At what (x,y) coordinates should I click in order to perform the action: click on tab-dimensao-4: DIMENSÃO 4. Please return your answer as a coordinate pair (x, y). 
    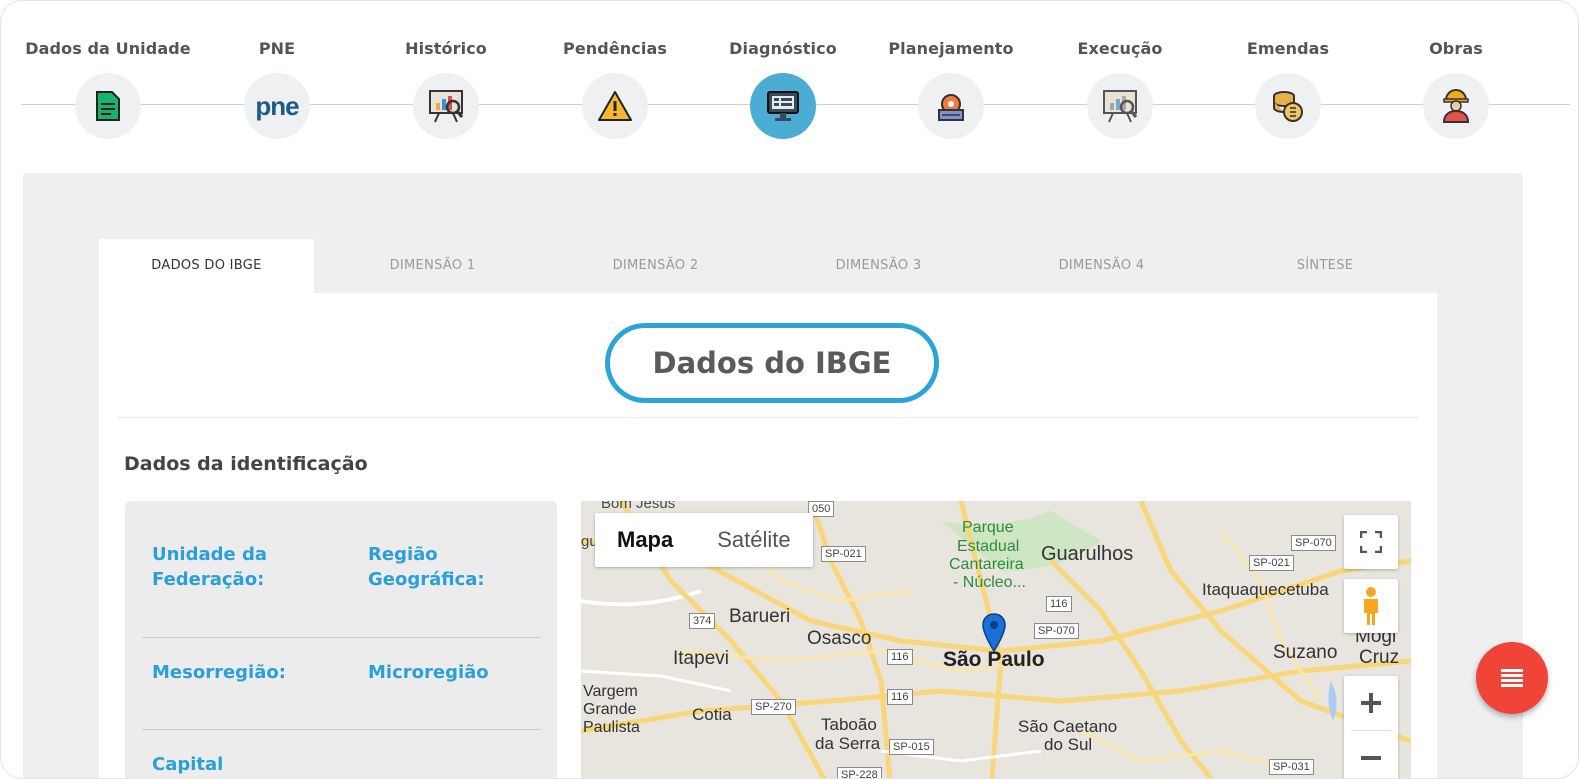
    Looking at the image, I should click on (1101, 266).